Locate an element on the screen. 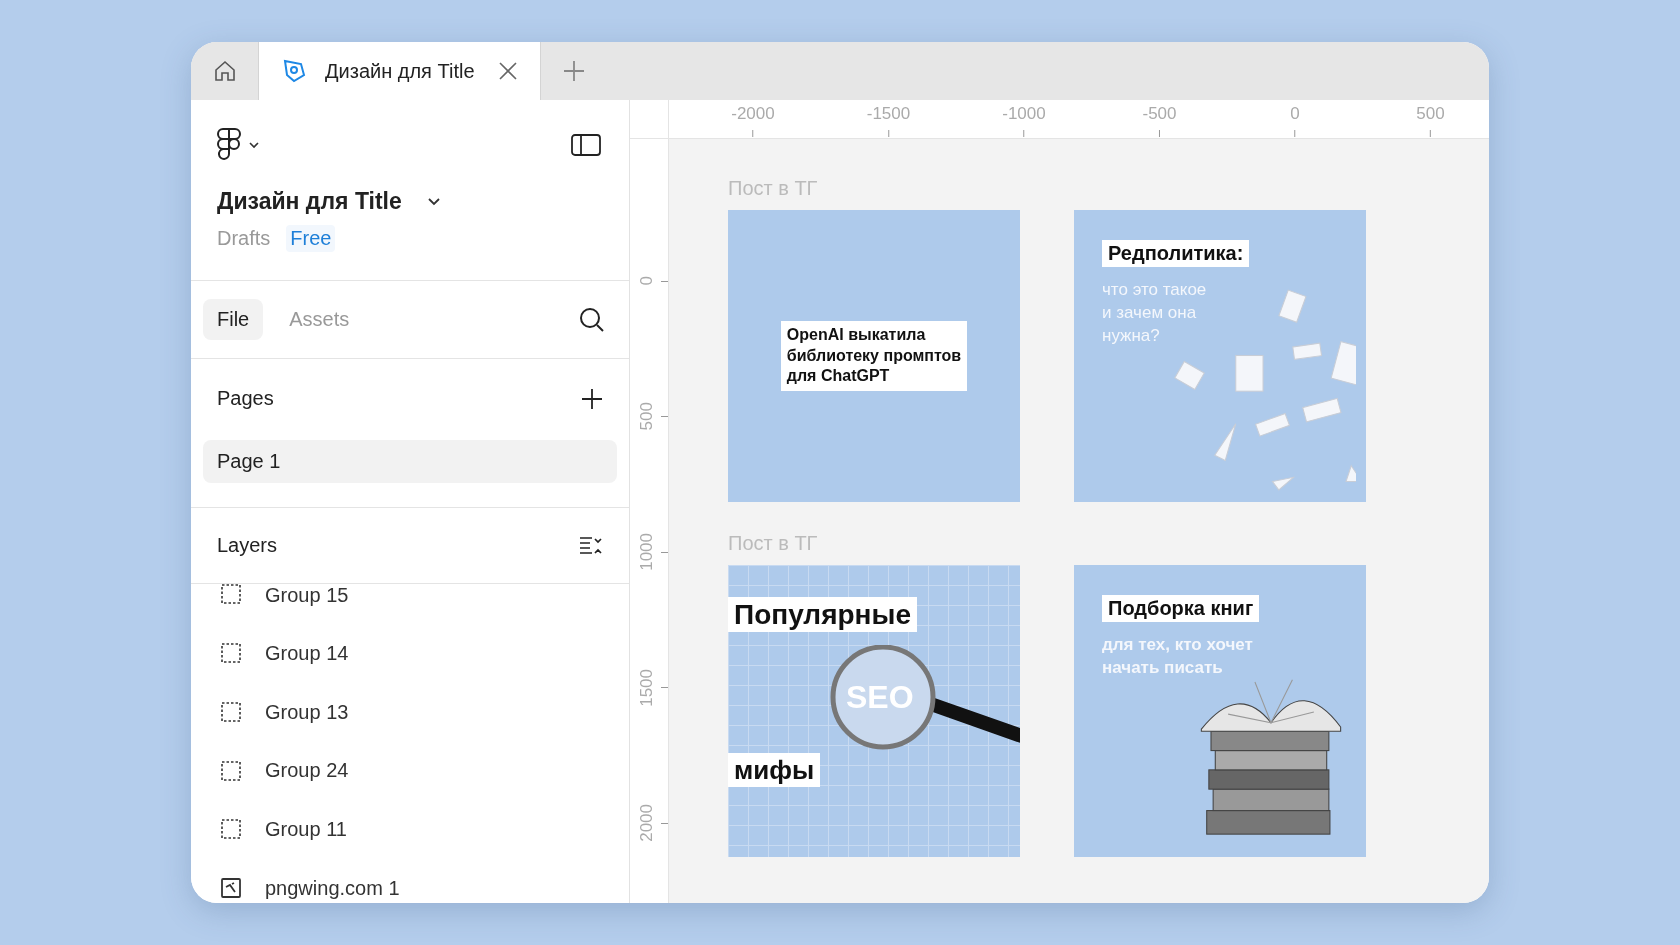 Image resolution: width=1680 pixels, height=945 pixels. headline-text: Подборка книг is located at coordinates (1181, 608).